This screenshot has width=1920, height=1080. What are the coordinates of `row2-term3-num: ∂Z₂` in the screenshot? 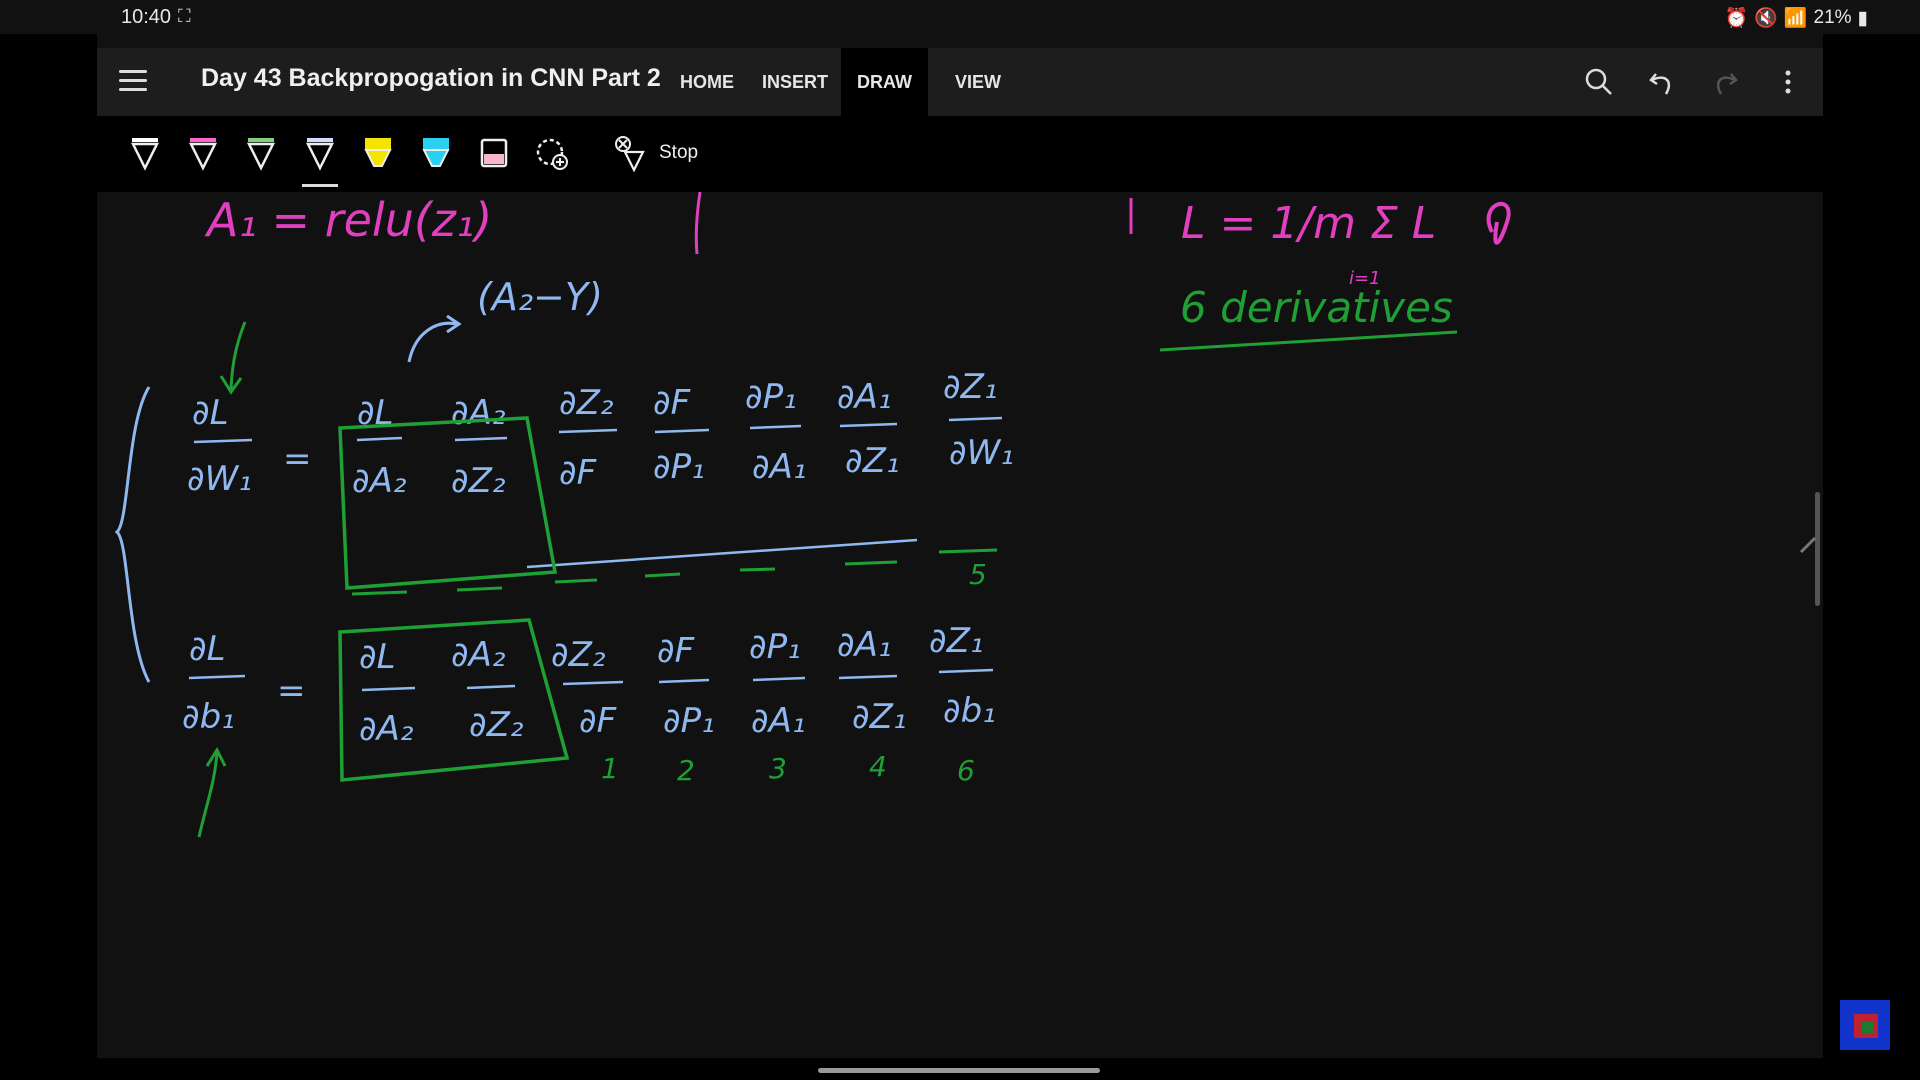 It's located at (578, 655).